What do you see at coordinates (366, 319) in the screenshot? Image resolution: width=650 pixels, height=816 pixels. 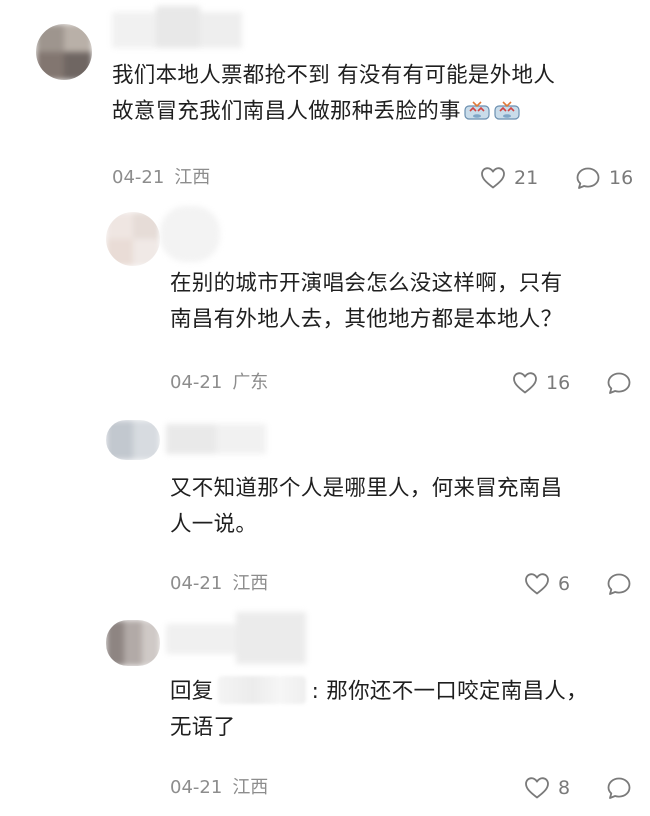 I see `comment-line: 南昌有外地人去，其他地方都是本地人？` at bounding box center [366, 319].